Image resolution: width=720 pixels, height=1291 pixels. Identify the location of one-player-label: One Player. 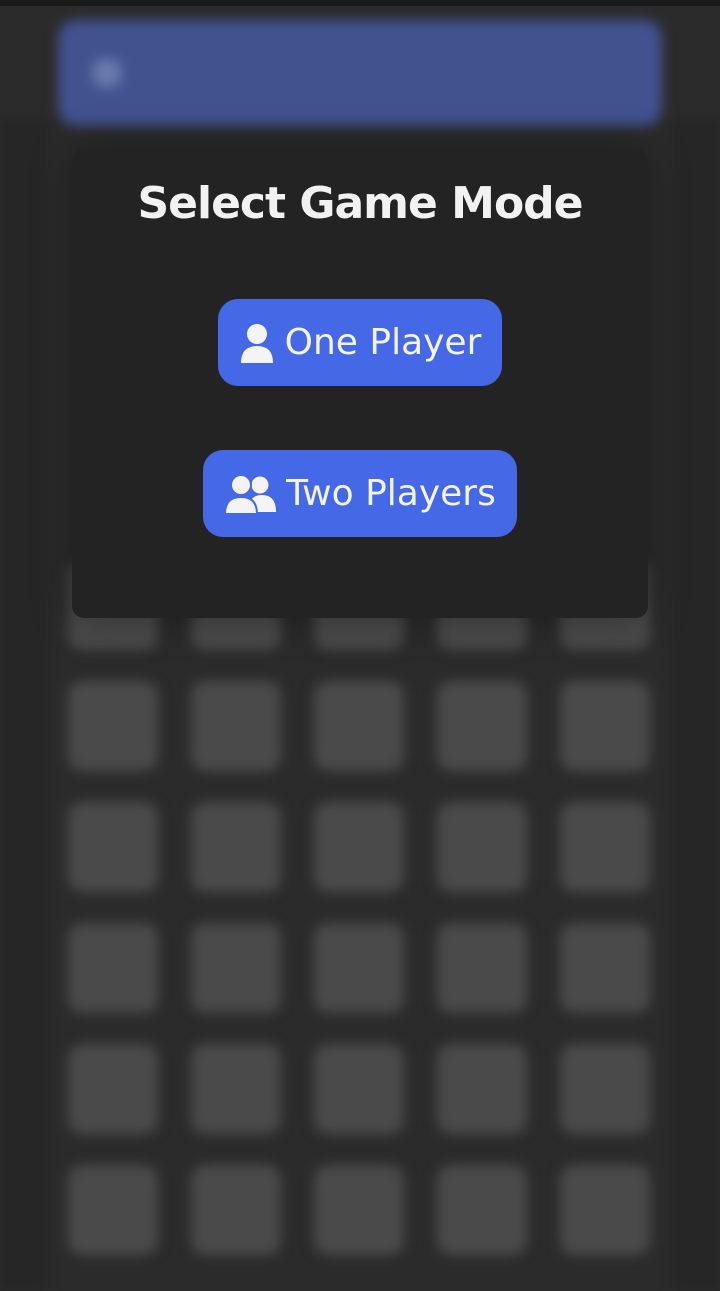
(383, 342).